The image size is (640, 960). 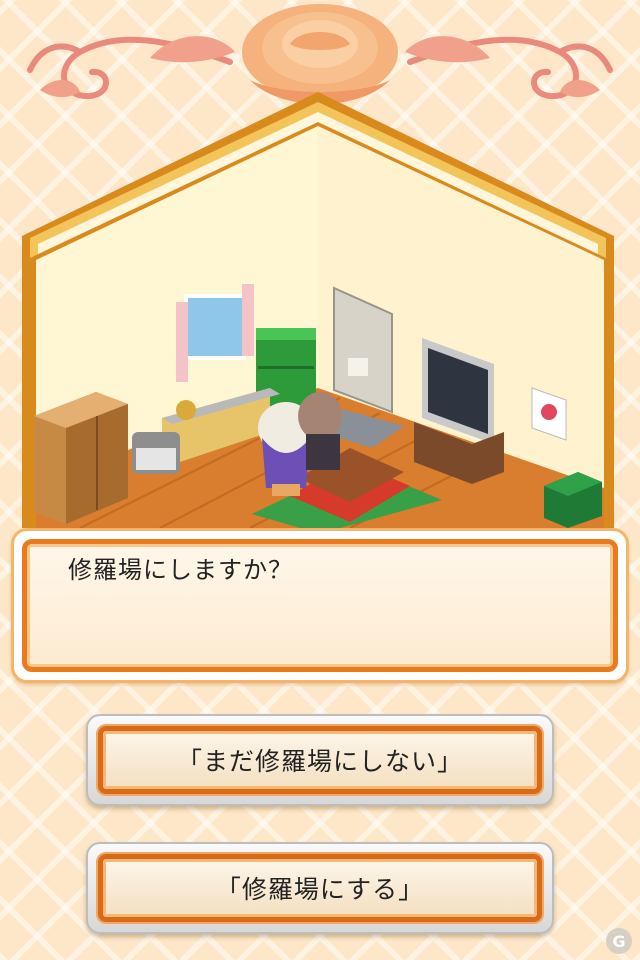 What do you see at coordinates (619, 941) in the screenshot?
I see `g-logo-icon: G` at bounding box center [619, 941].